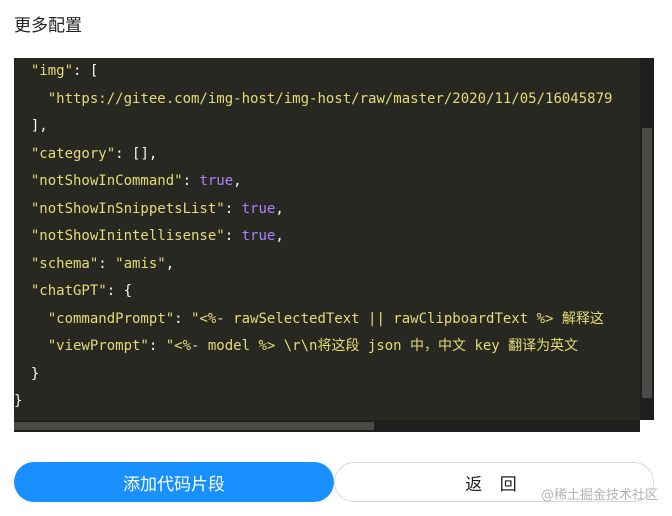 The height and width of the screenshot is (516, 672). What do you see at coordinates (31, 126) in the screenshot?
I see `code-text: ],` at bounding box center [31, 126].